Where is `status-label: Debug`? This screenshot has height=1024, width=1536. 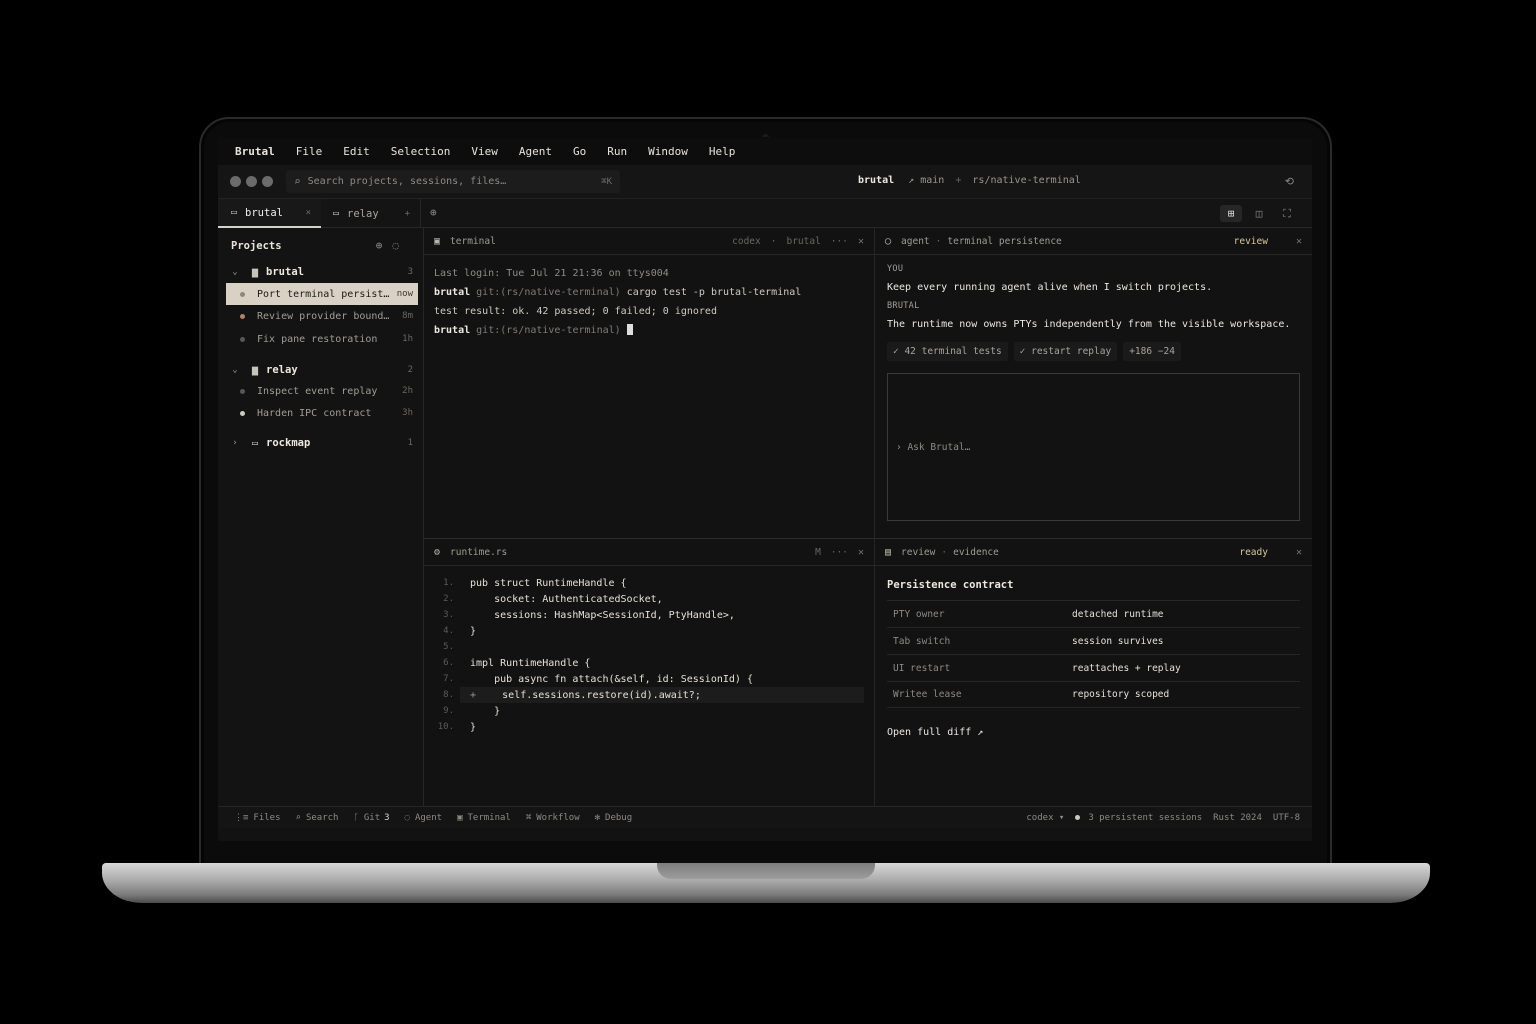 status-label: Debug is located at coordinates (619, 817).